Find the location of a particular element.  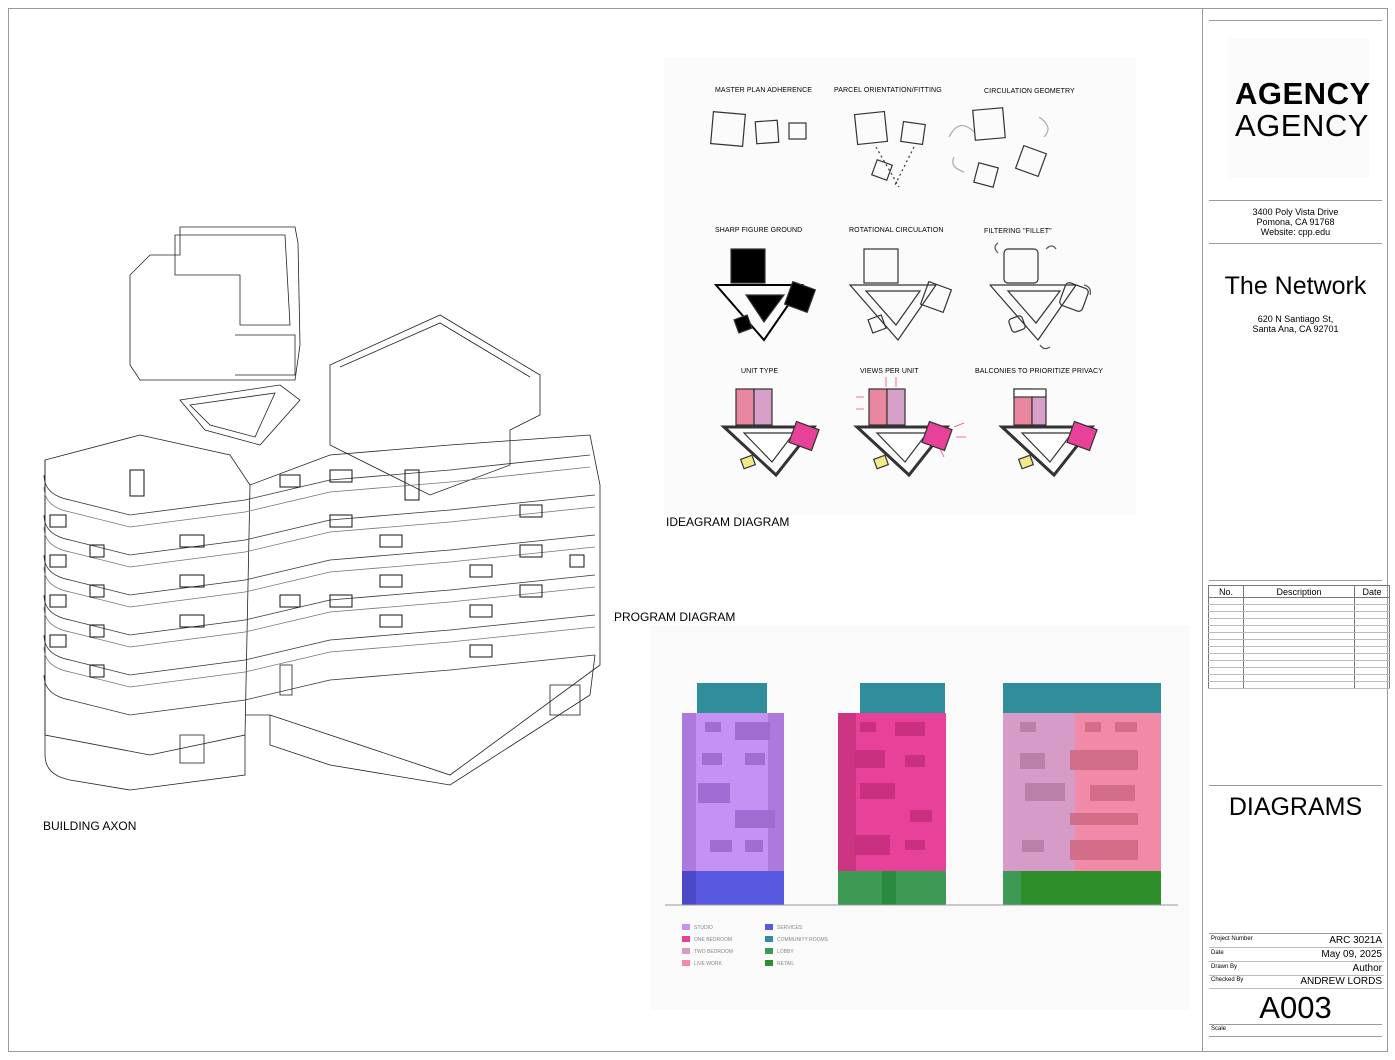

legend-swatch-studio is located at coordinates (686, 927).